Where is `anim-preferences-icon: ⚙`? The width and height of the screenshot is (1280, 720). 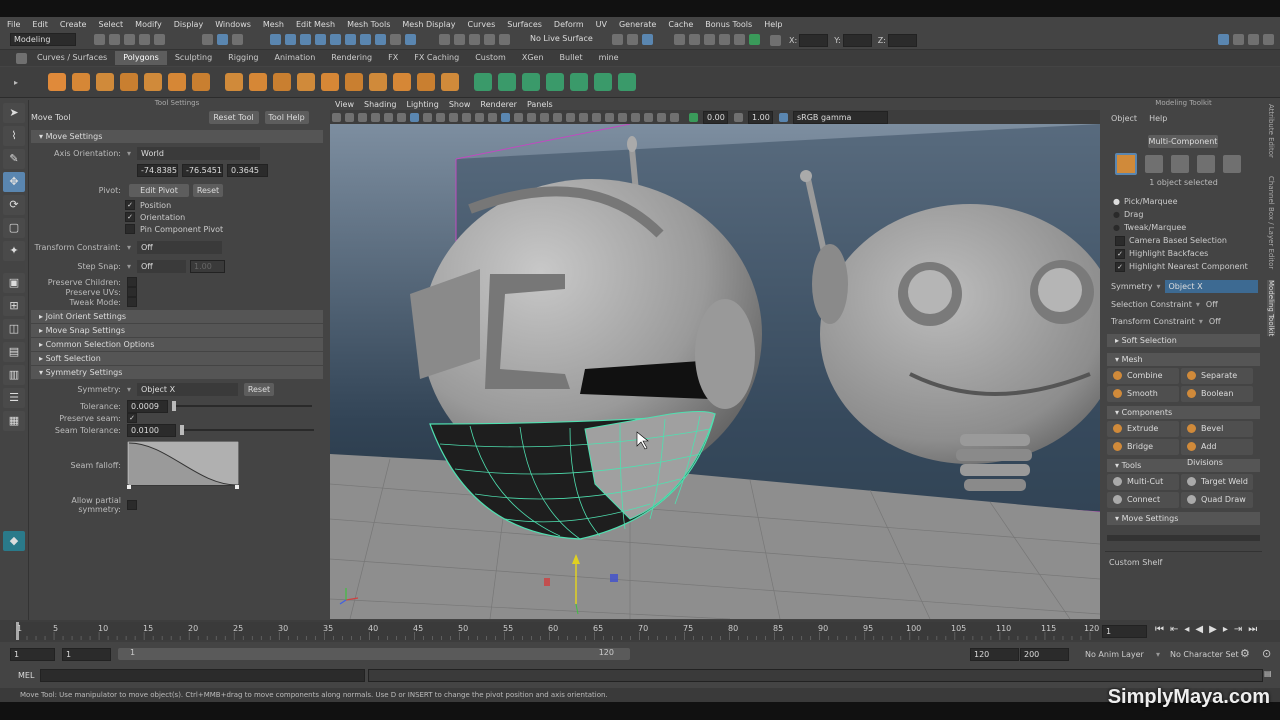
anim-preferences-icon: ⚙ is located at coordinates (1245, 653).